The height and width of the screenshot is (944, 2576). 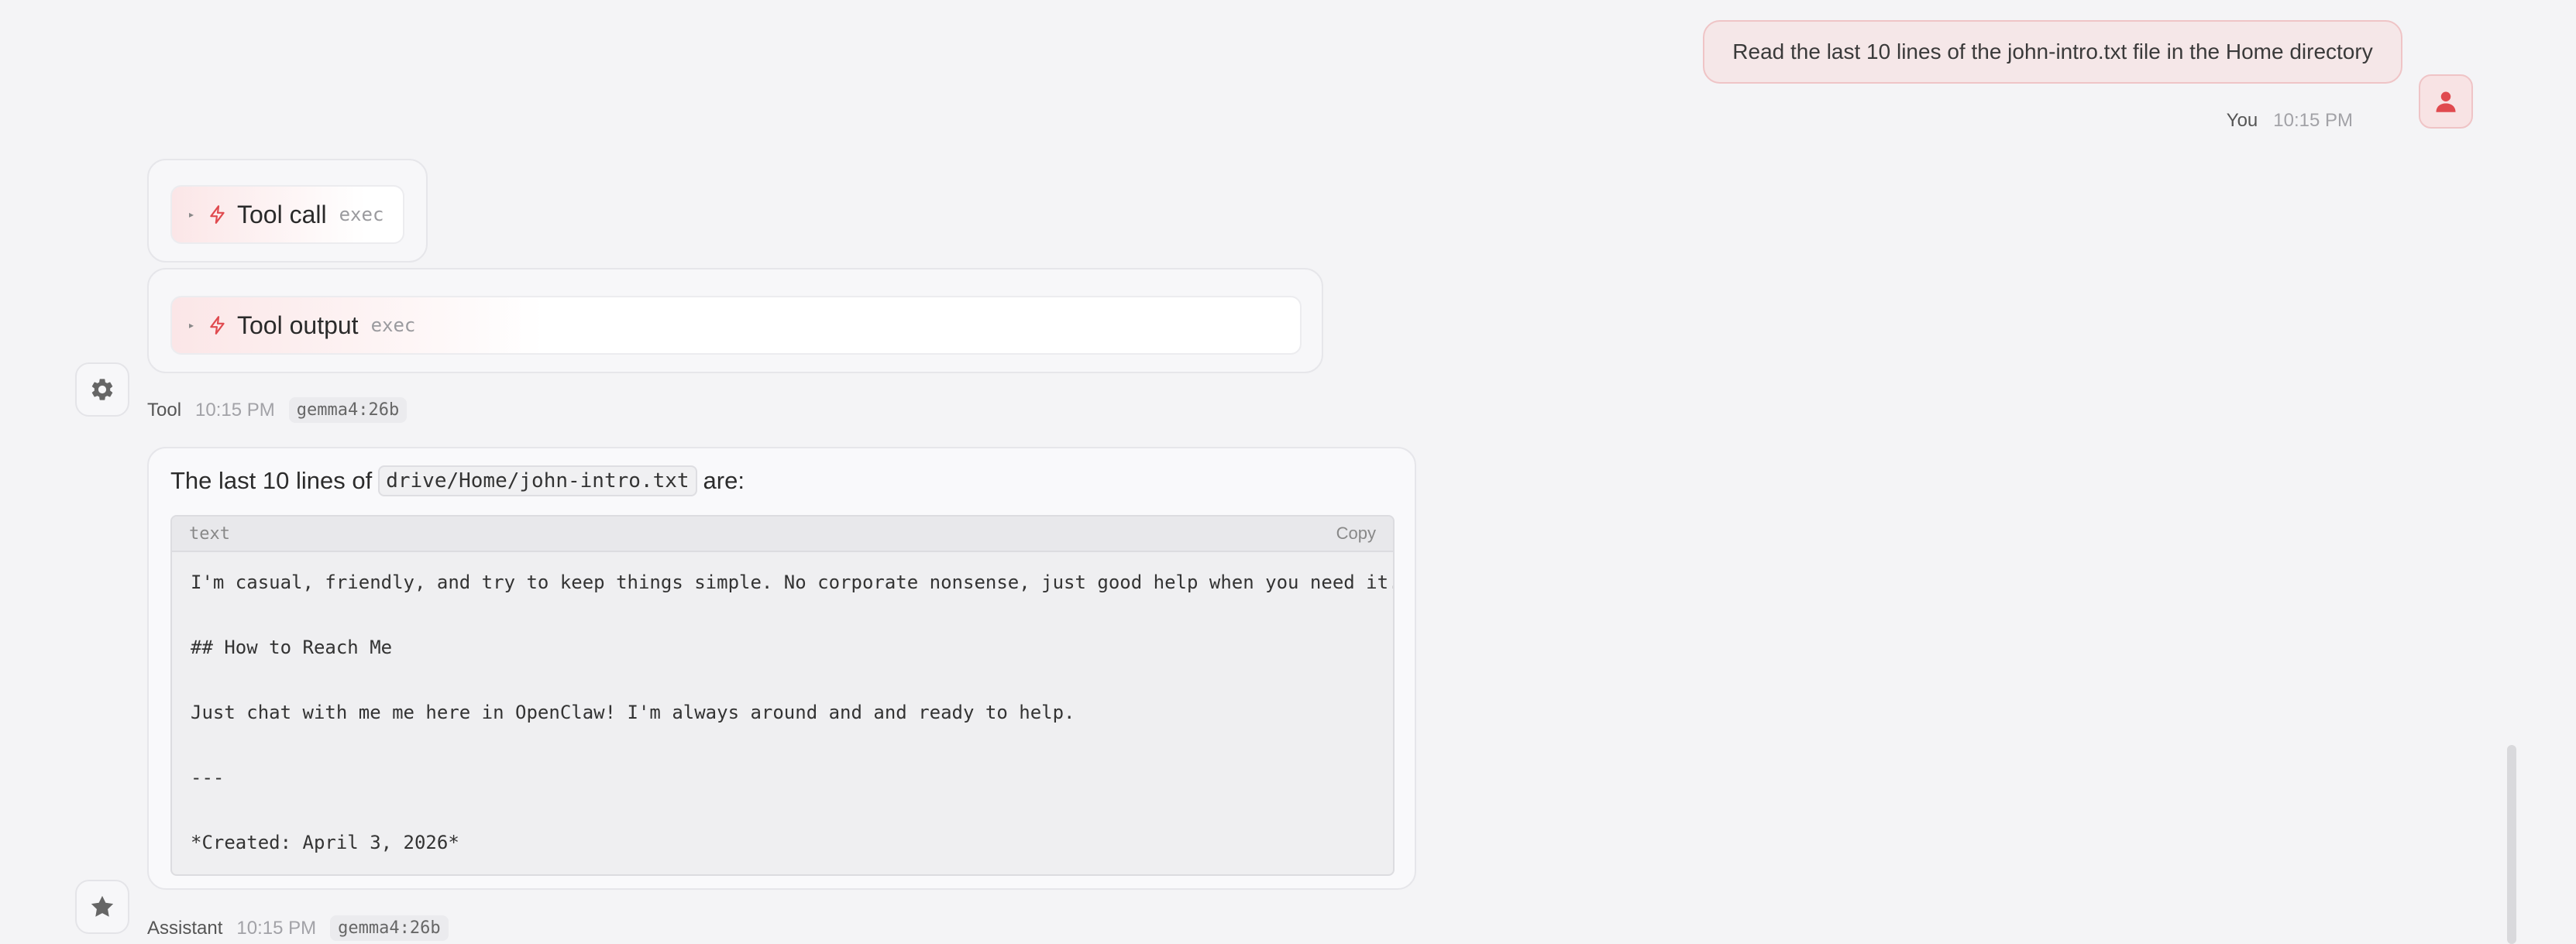 What do you see at coordinates (782, 534) in the screenshot?
I see `code-block-header: text Copy` at bounding box center [782, 534].